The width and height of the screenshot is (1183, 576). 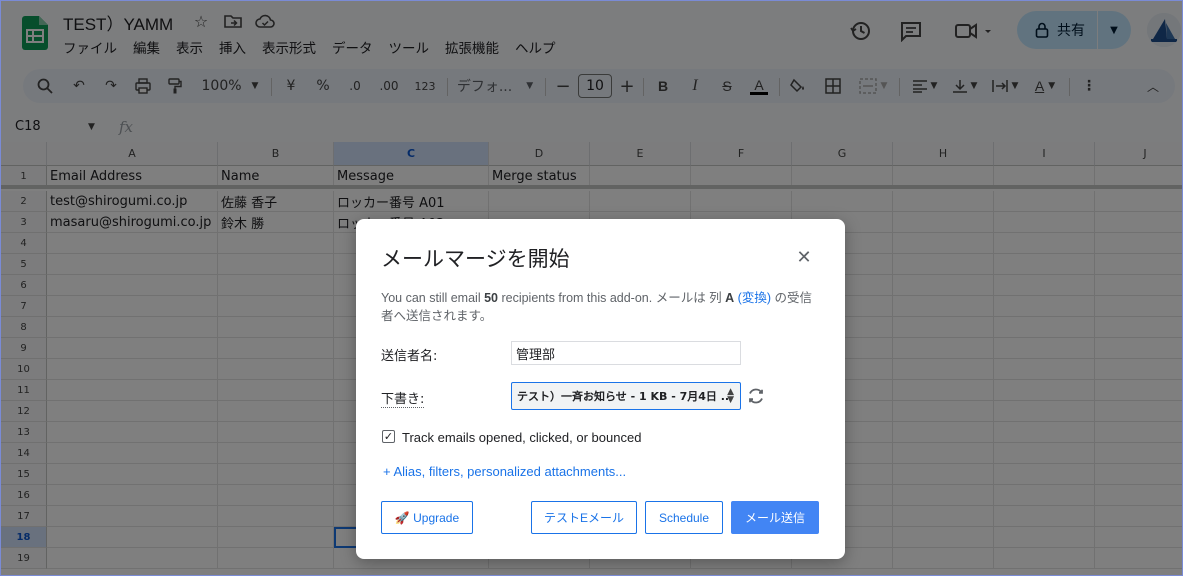 I want to click on sender-name-input: 管理部, so click(x=626, y=353).